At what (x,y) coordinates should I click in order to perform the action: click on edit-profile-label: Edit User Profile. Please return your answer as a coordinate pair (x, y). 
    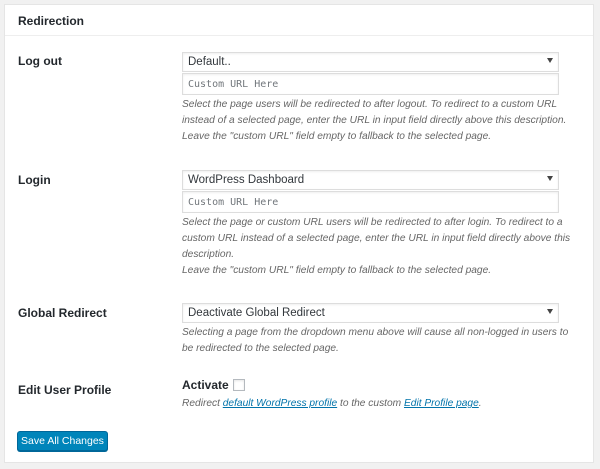
    Looking at the image, I should click on (65, 390).